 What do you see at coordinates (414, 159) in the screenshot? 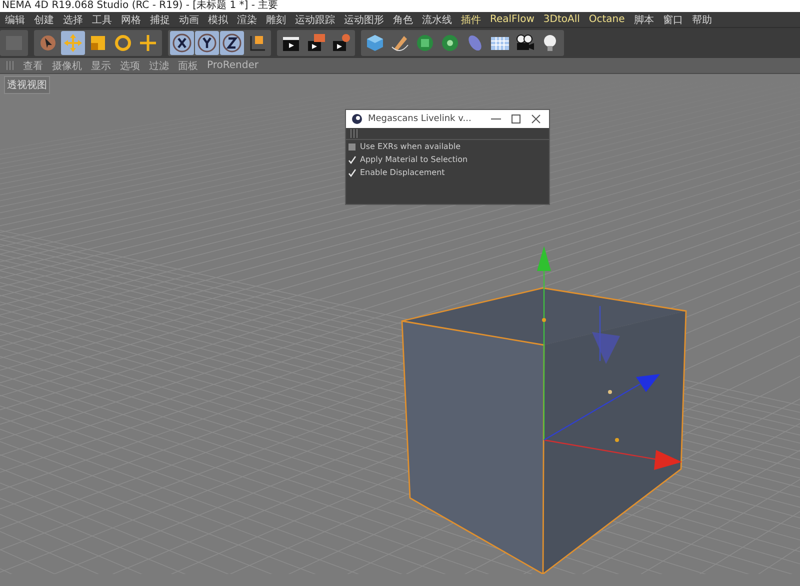
I see `option-label: Apply Material to Selection` at bounding box center [414, 159].